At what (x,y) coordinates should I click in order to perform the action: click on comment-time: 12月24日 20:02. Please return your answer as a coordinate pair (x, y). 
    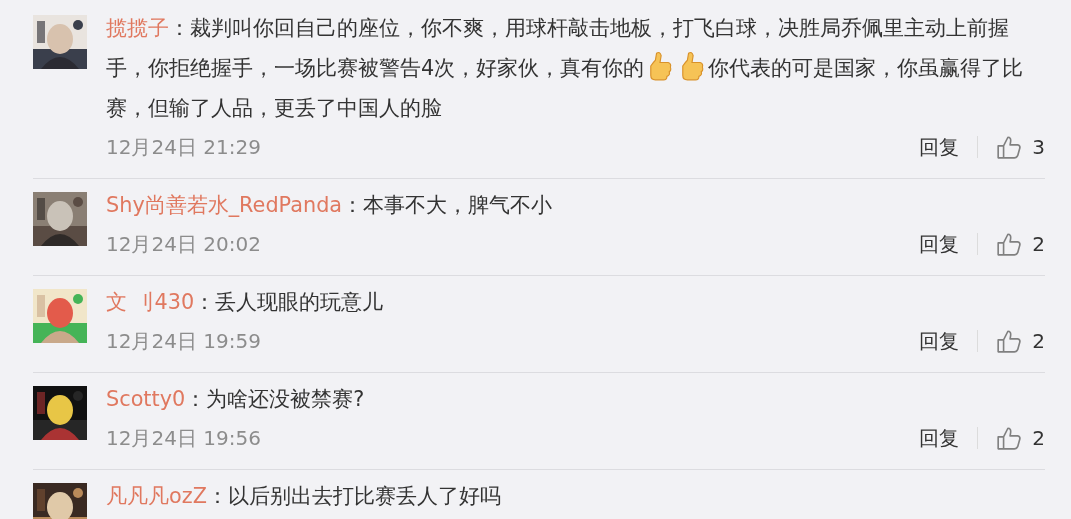
    Looking at the image, I should click on (183, 244).